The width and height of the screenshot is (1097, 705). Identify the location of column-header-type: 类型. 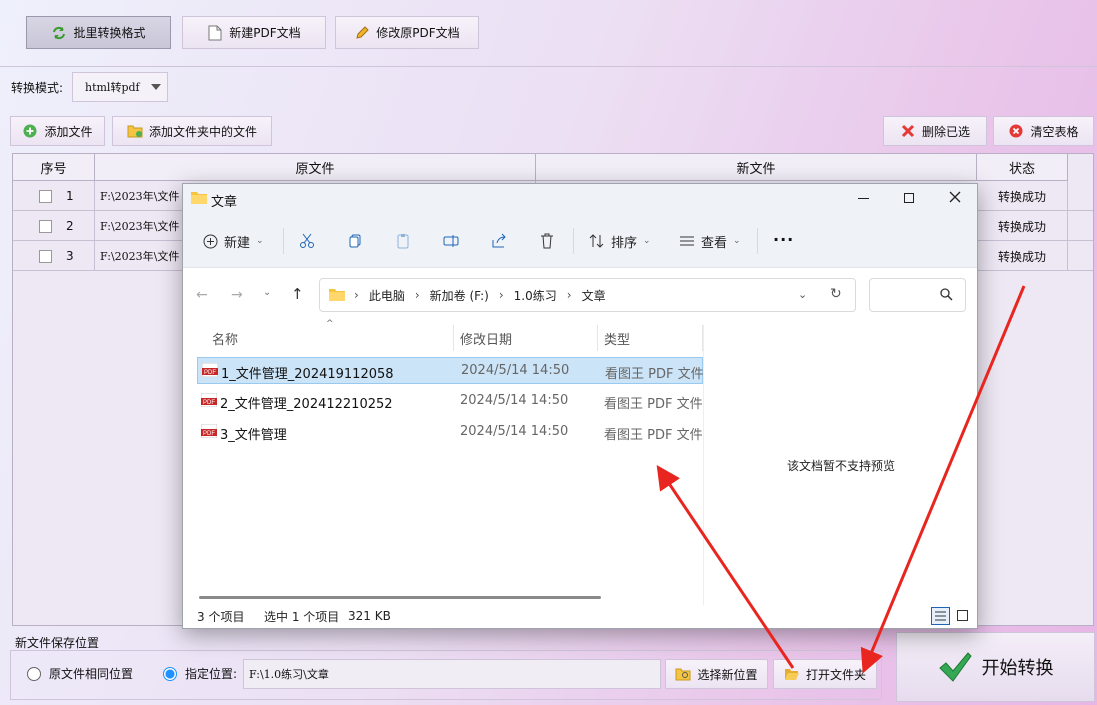
(650, 338).